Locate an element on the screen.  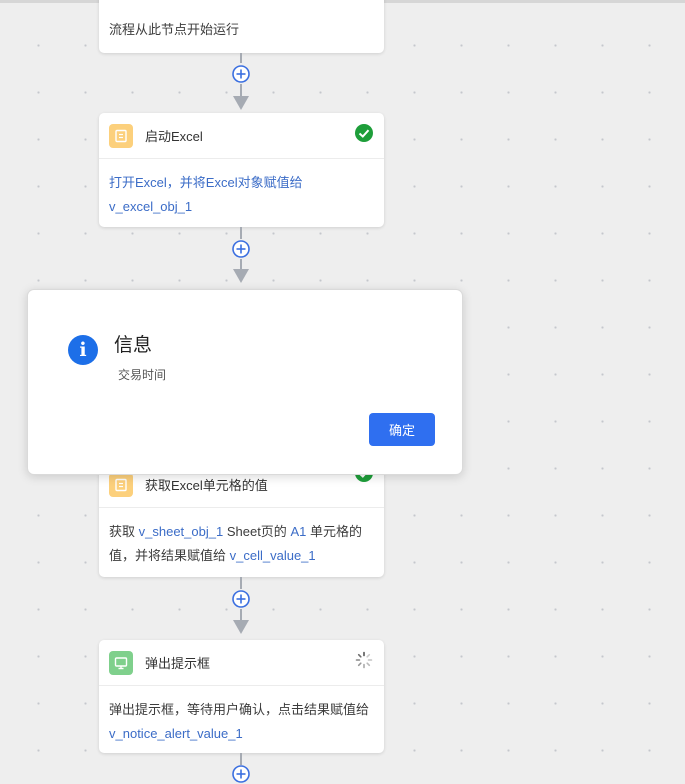
variable-link: v_excel_obj_1 is located at coordinates (150, 206).